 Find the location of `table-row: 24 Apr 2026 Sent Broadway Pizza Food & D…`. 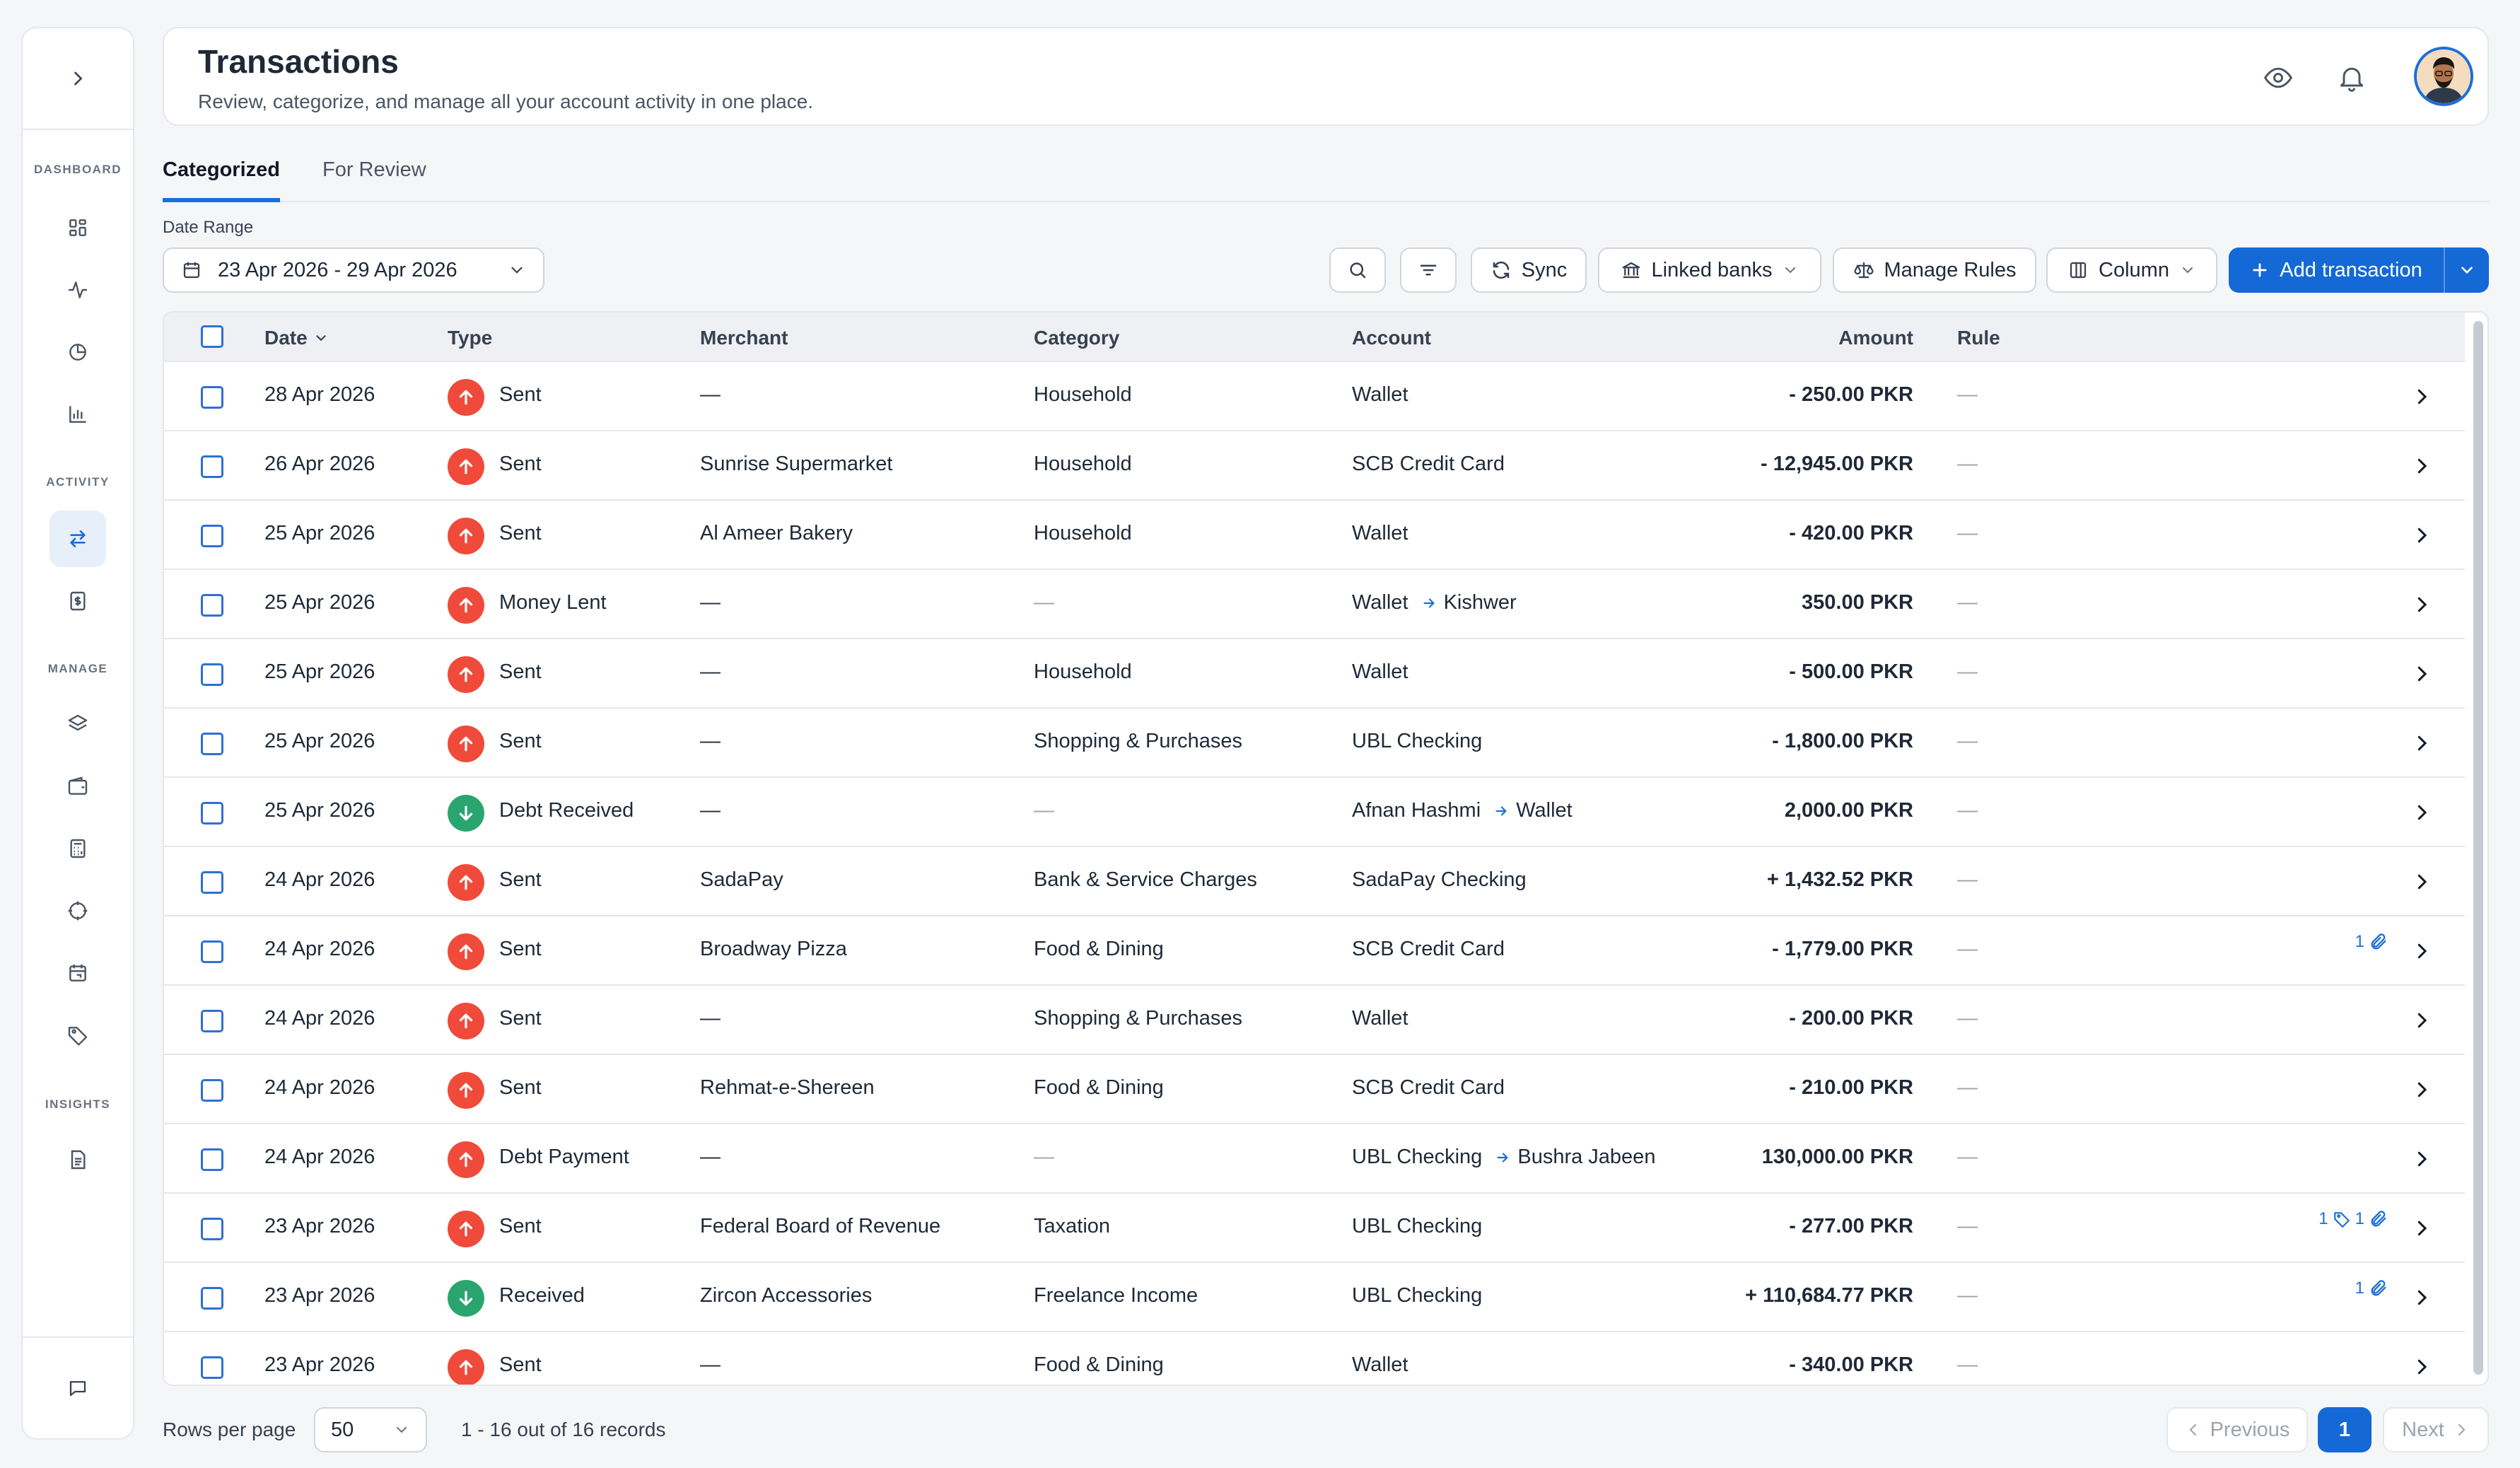

table-row: 24 Apr 2026 Sent Broadway Pizza Food & D… is located at coordinates (1315, 951).